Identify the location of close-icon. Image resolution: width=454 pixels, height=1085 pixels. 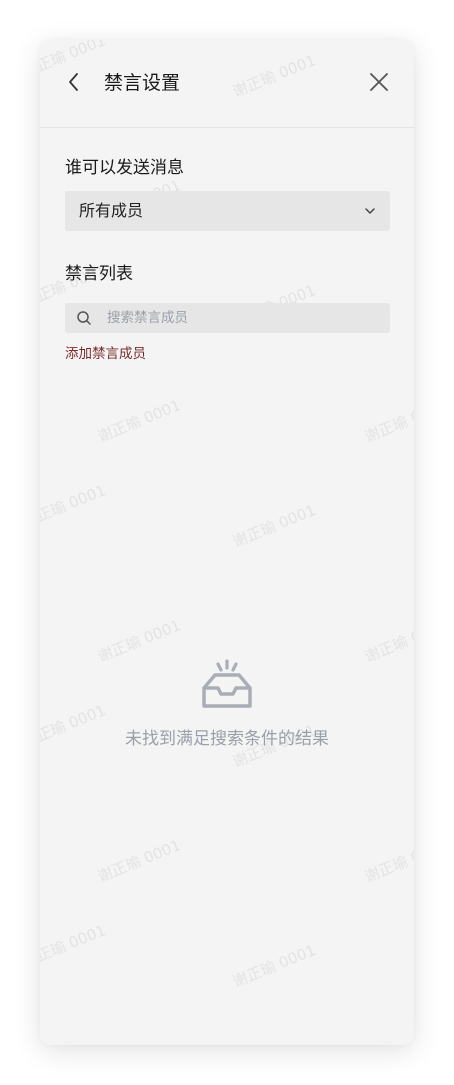
(379, 82).